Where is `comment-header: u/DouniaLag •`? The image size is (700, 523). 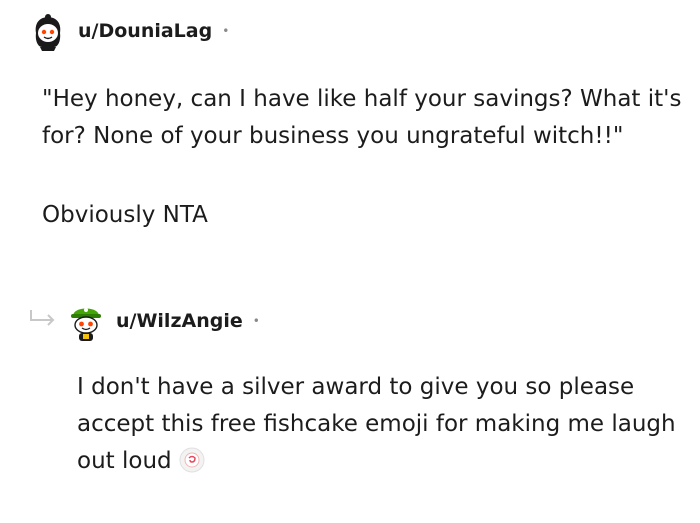
comment-header: u/DouniaLag • is located at coordinates (129, 31).